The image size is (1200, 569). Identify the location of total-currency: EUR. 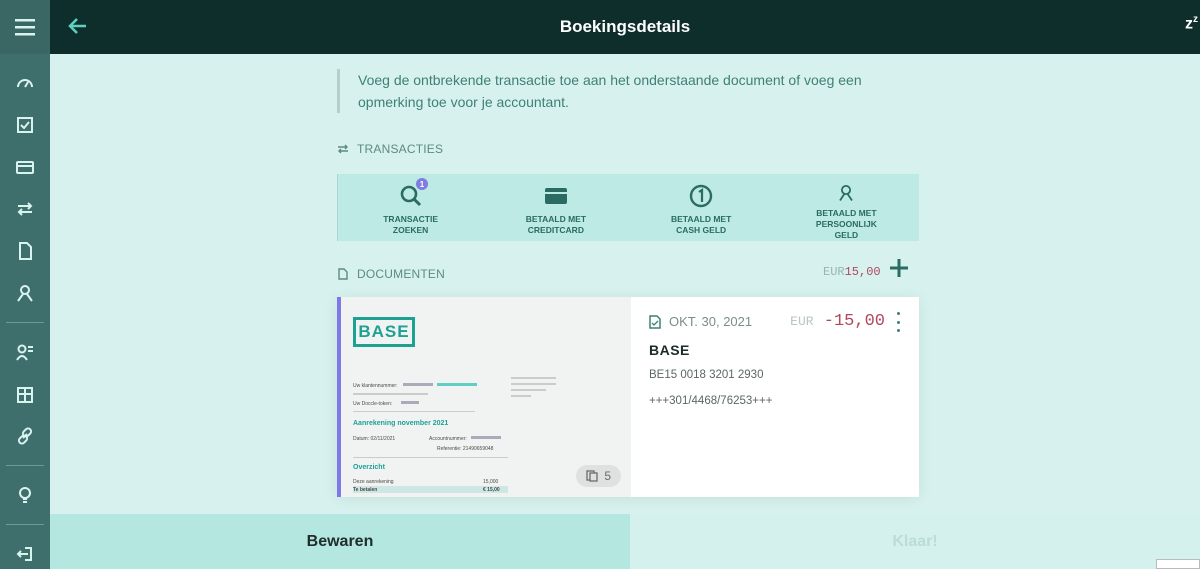
(834, 272).